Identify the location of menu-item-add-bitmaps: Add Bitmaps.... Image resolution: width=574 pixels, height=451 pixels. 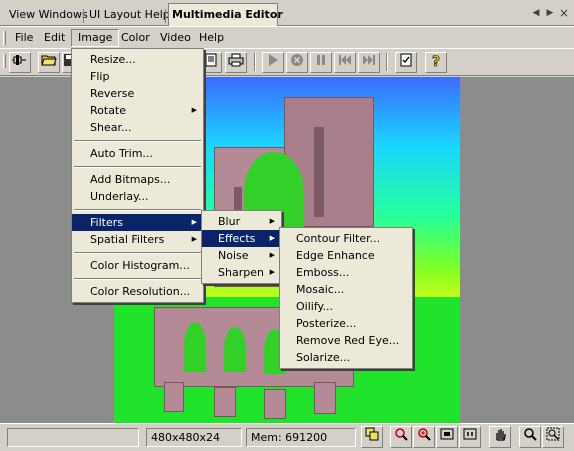
(137, 179).